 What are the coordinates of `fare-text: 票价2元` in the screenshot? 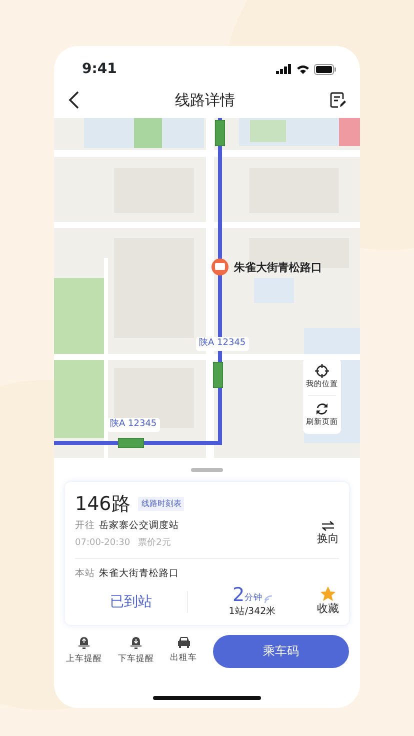 It's located at (154, 543).